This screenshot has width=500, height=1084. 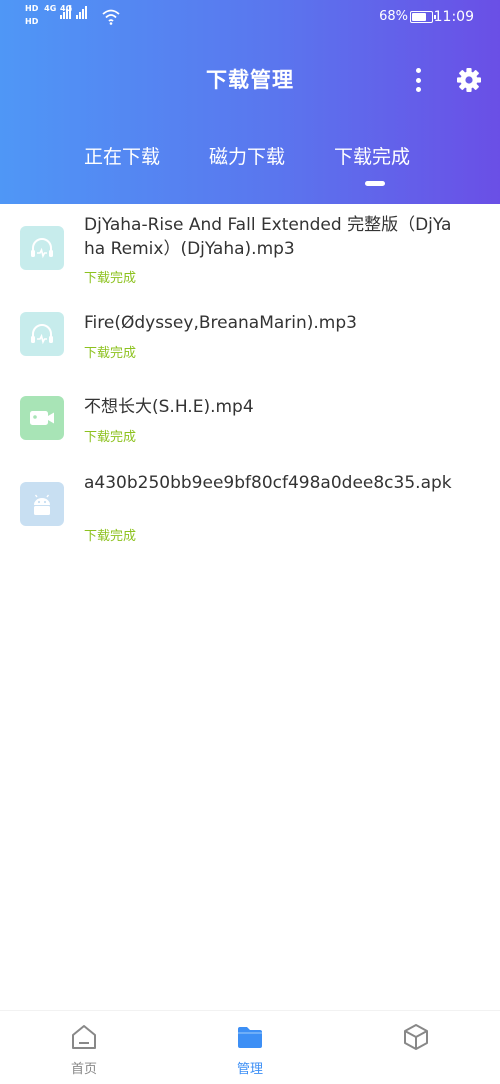 What do you see at coordinates (375, 183) in the screenshot?
I see `tab-indicator` at bounding box center [375, 183].